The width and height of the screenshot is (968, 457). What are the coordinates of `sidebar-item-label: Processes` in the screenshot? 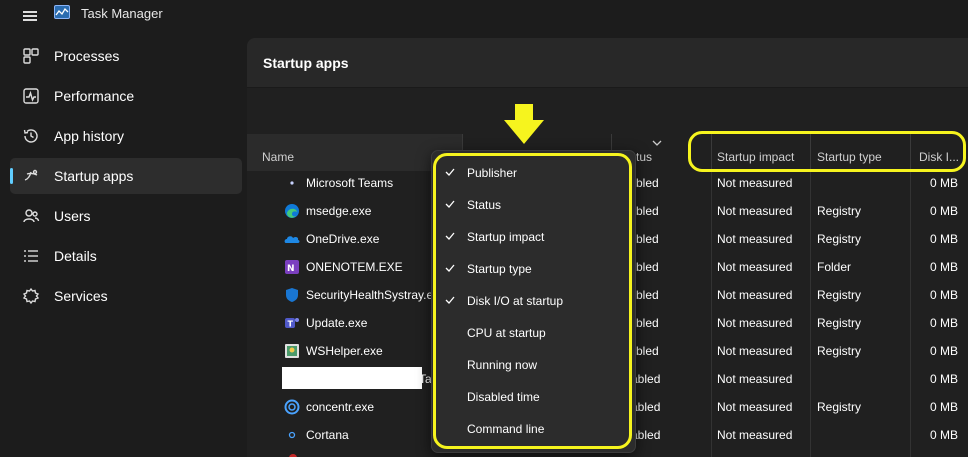 It's located at (87, 56).